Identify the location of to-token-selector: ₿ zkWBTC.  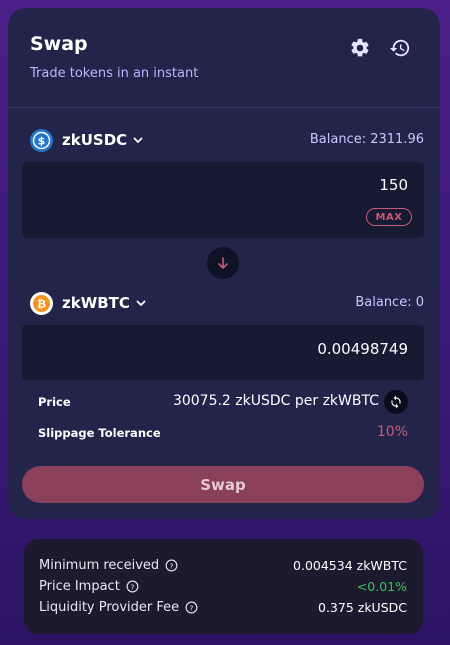
(88, 303).